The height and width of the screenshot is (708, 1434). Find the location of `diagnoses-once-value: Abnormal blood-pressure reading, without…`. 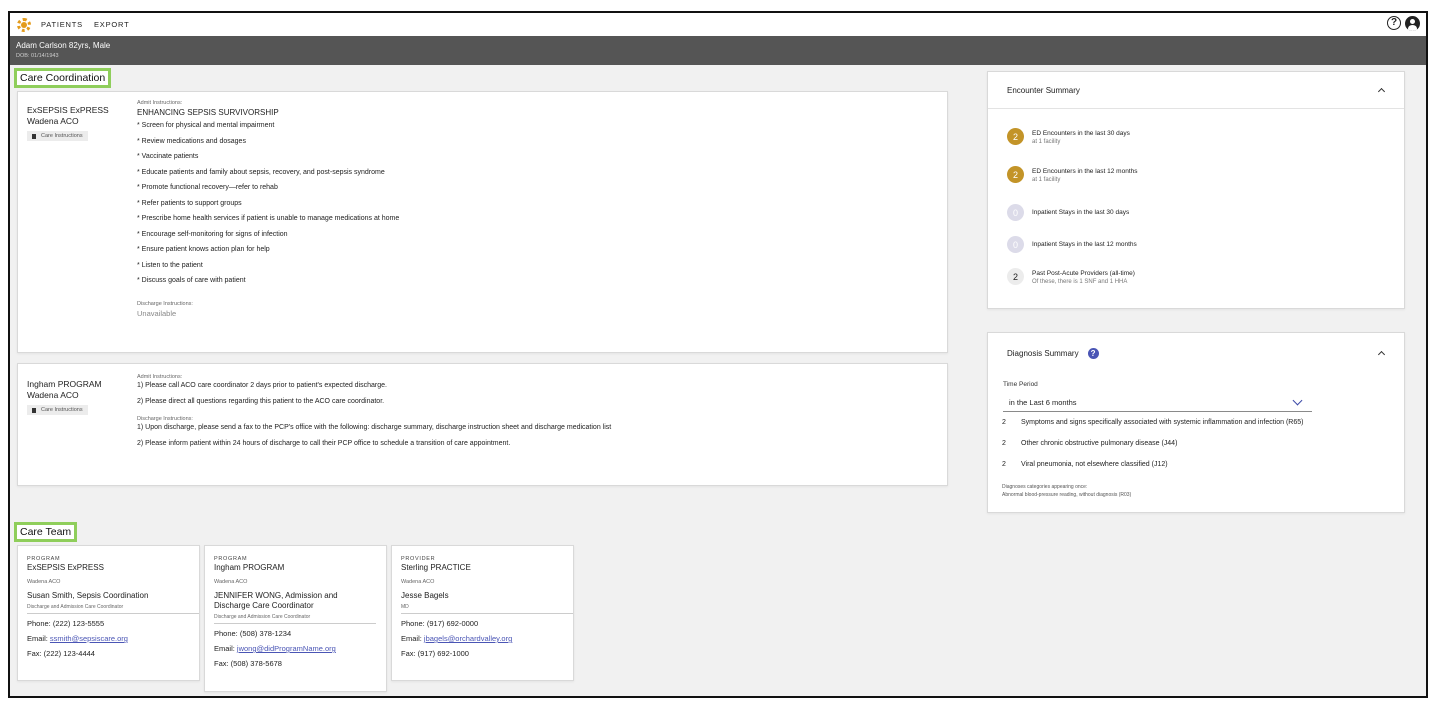

diagnoses-once-value: Abnormal blood-pressure reading, without… is located at coordinates (1067, 495).